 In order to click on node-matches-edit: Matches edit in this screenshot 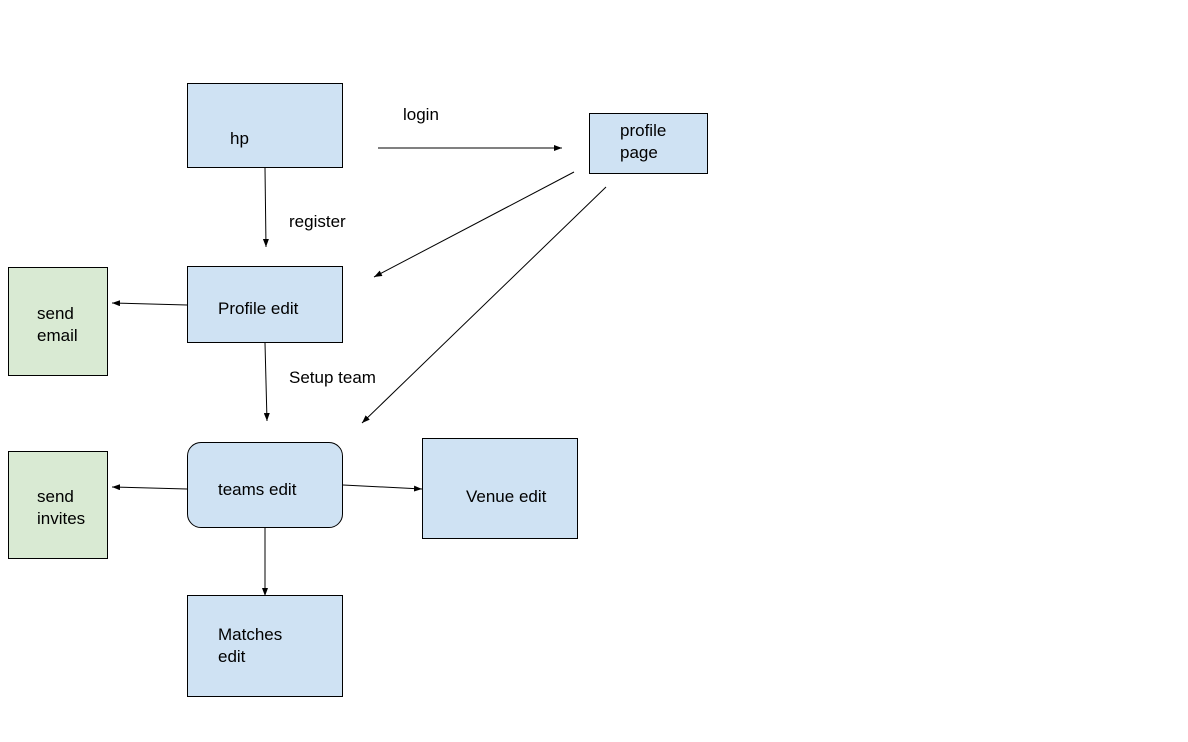, I will do `click(265, 646)`.